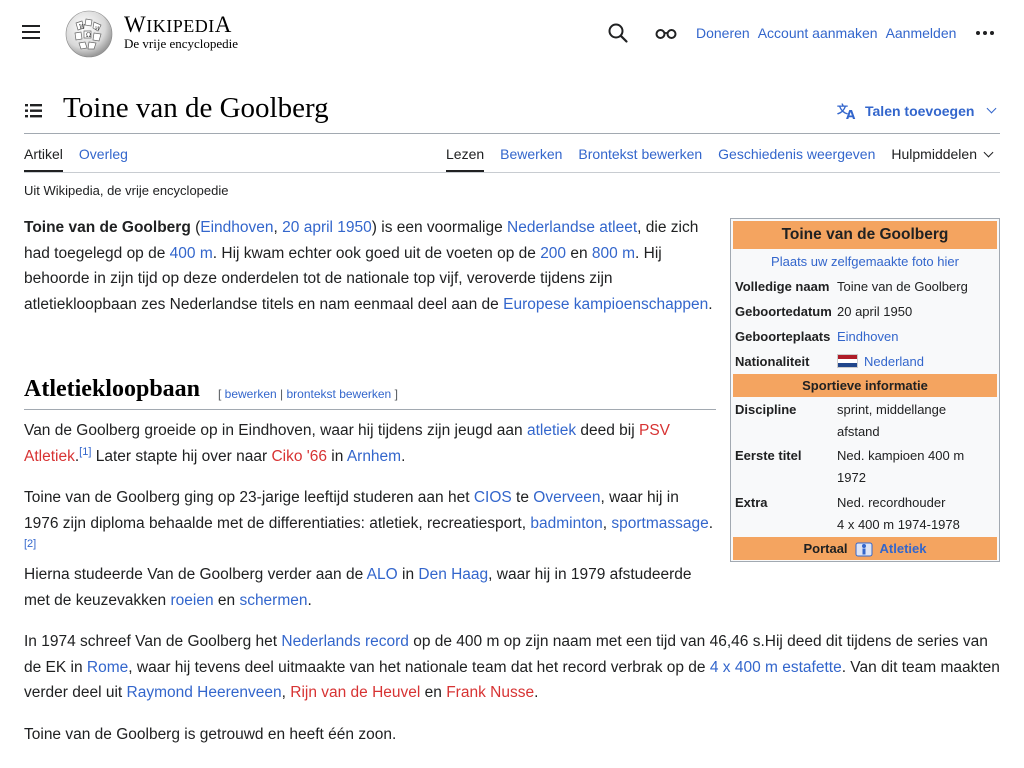 This screenshot has width=1024, height=768. What do you see at coordinates (865, 420) in the screenshot?
I see `infobox-row-discipline: Discipline sprint, middellange afstand` at bounding box center [865, 420].